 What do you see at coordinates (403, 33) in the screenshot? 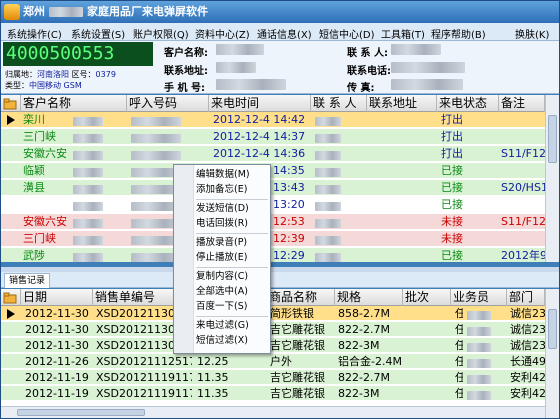
I see `menu-toolbox: 工具箱(T)` at bounding box center [403, 33].